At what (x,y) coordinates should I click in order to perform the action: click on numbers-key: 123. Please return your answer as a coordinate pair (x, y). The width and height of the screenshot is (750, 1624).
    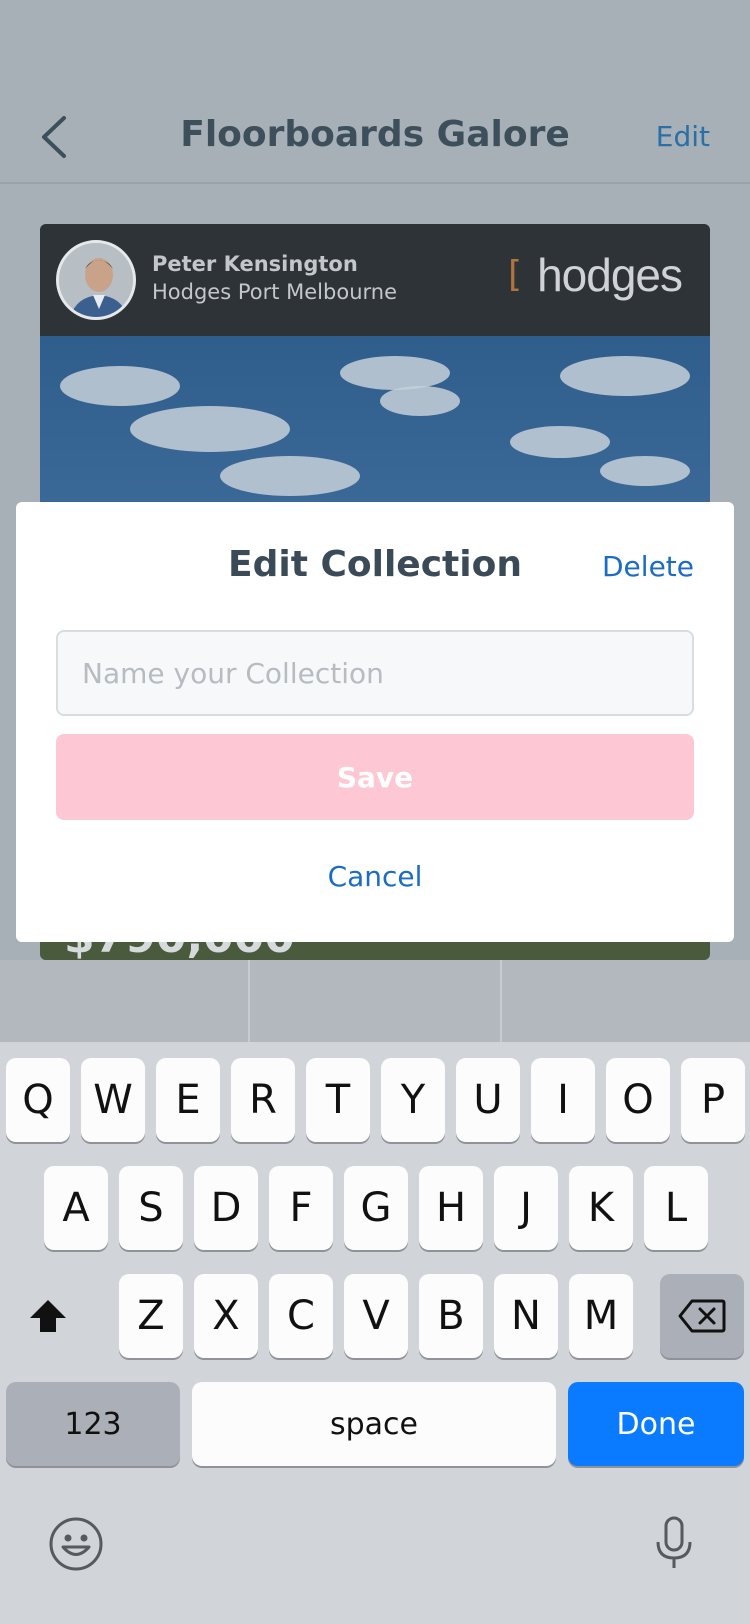
    Looking at the image, I should click on (93, 1424).